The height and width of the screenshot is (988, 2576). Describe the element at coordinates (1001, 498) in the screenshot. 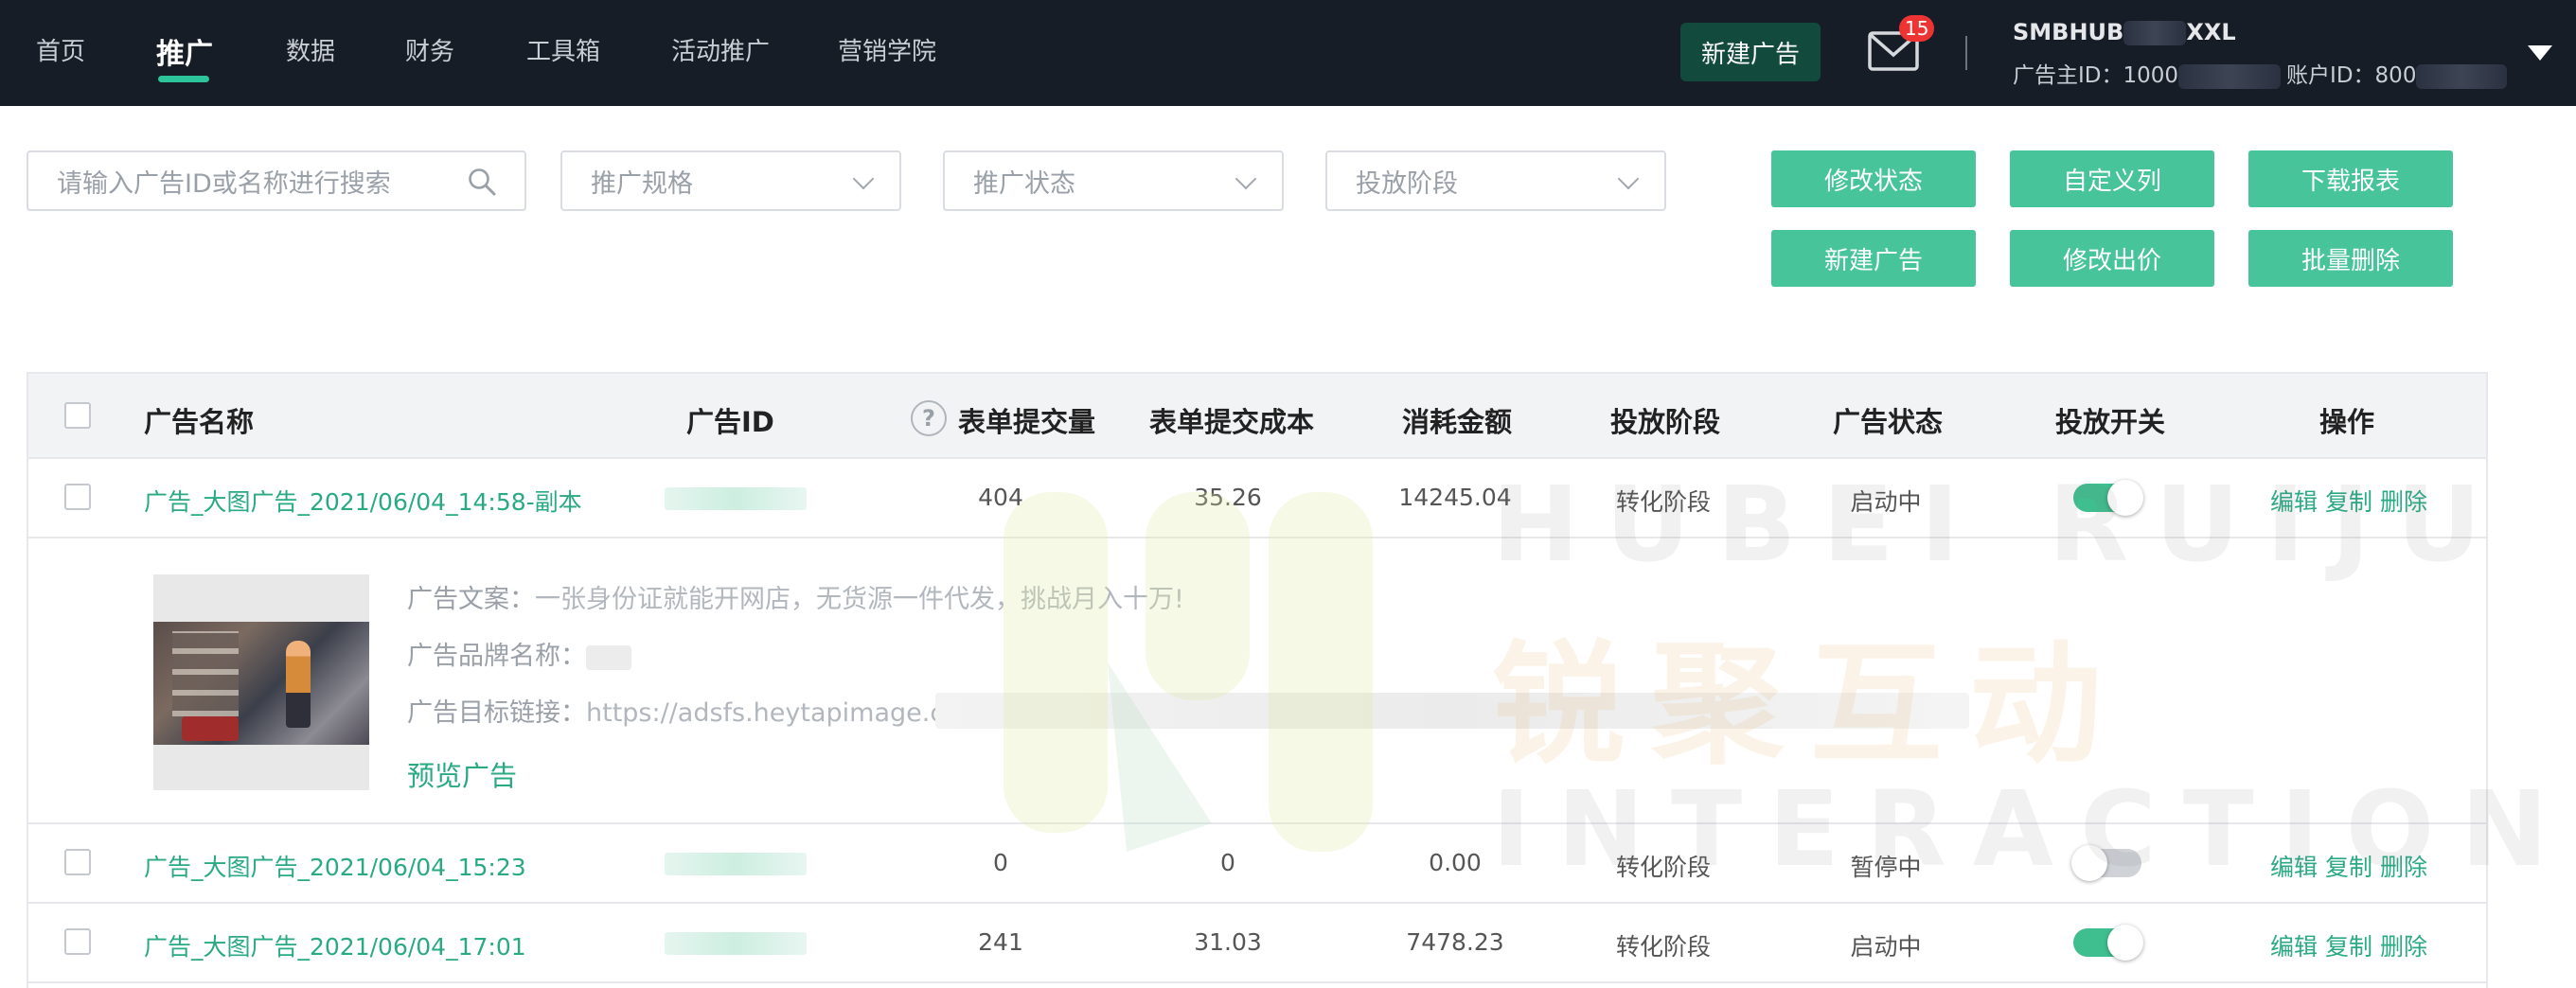

I see `form-submissions-value: 404` at that location.